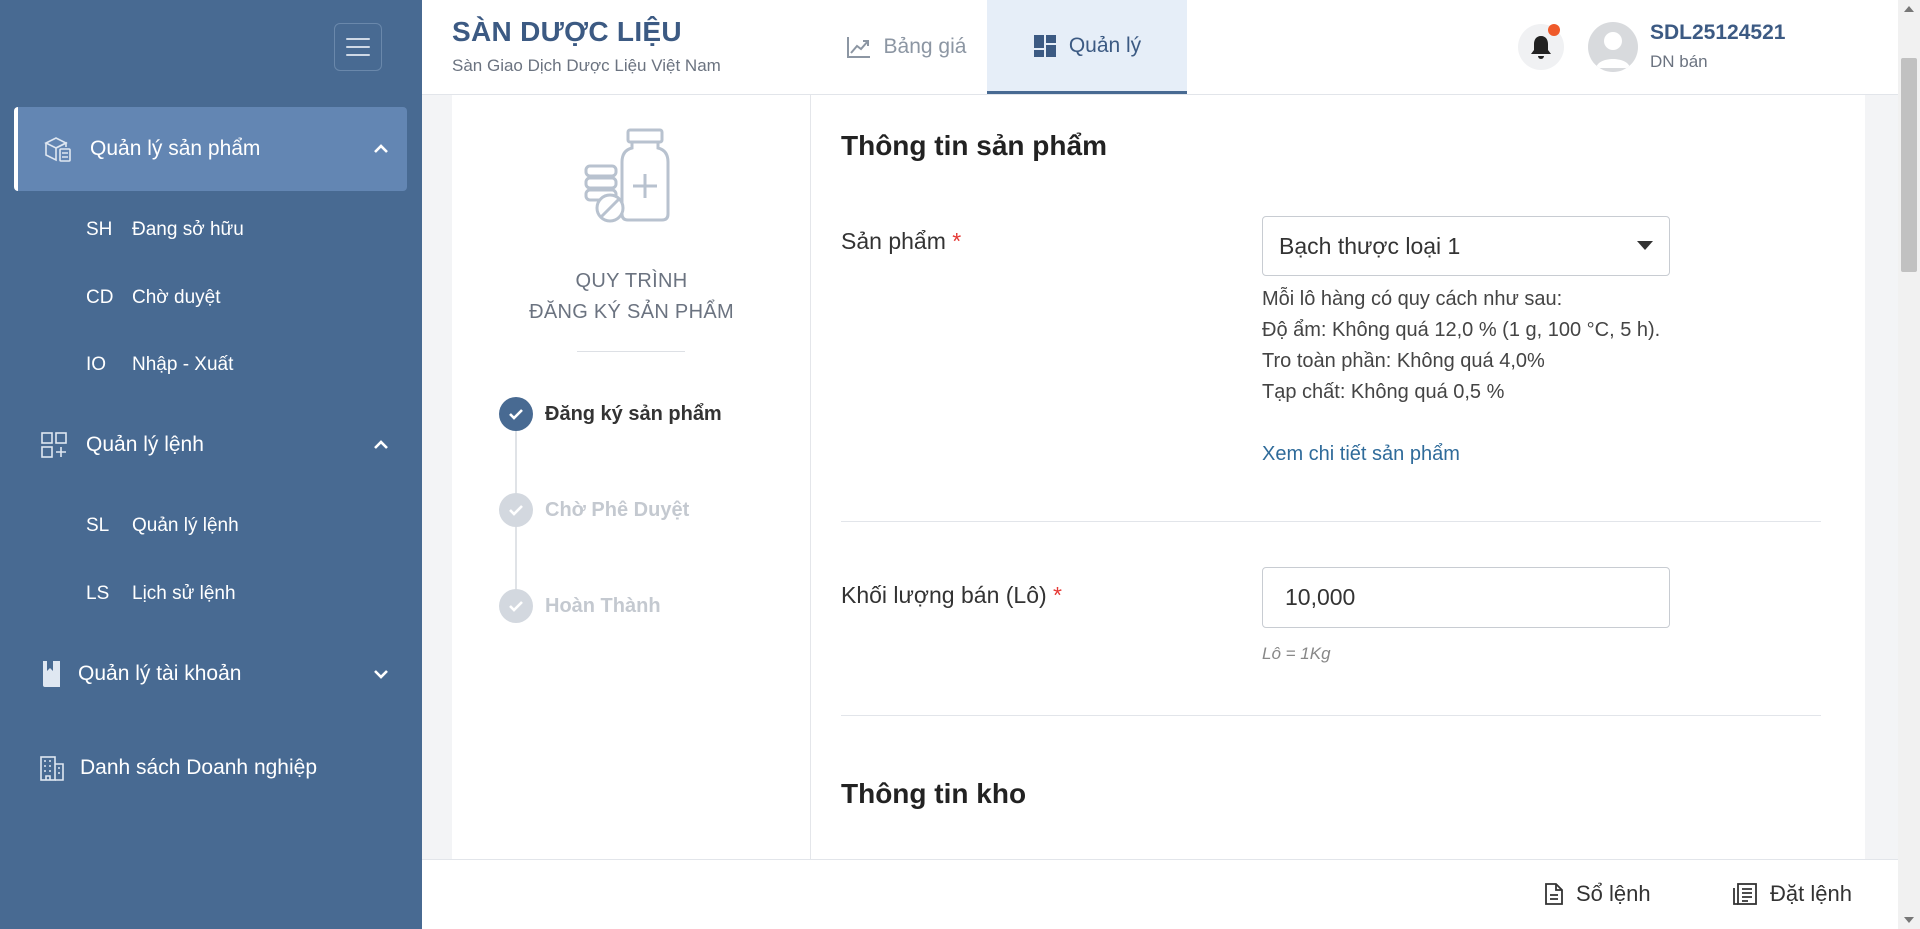  Describe the element at coordinates (603, 605) in the screenshot. I see `step-label: Hoàn Thành` at that location.